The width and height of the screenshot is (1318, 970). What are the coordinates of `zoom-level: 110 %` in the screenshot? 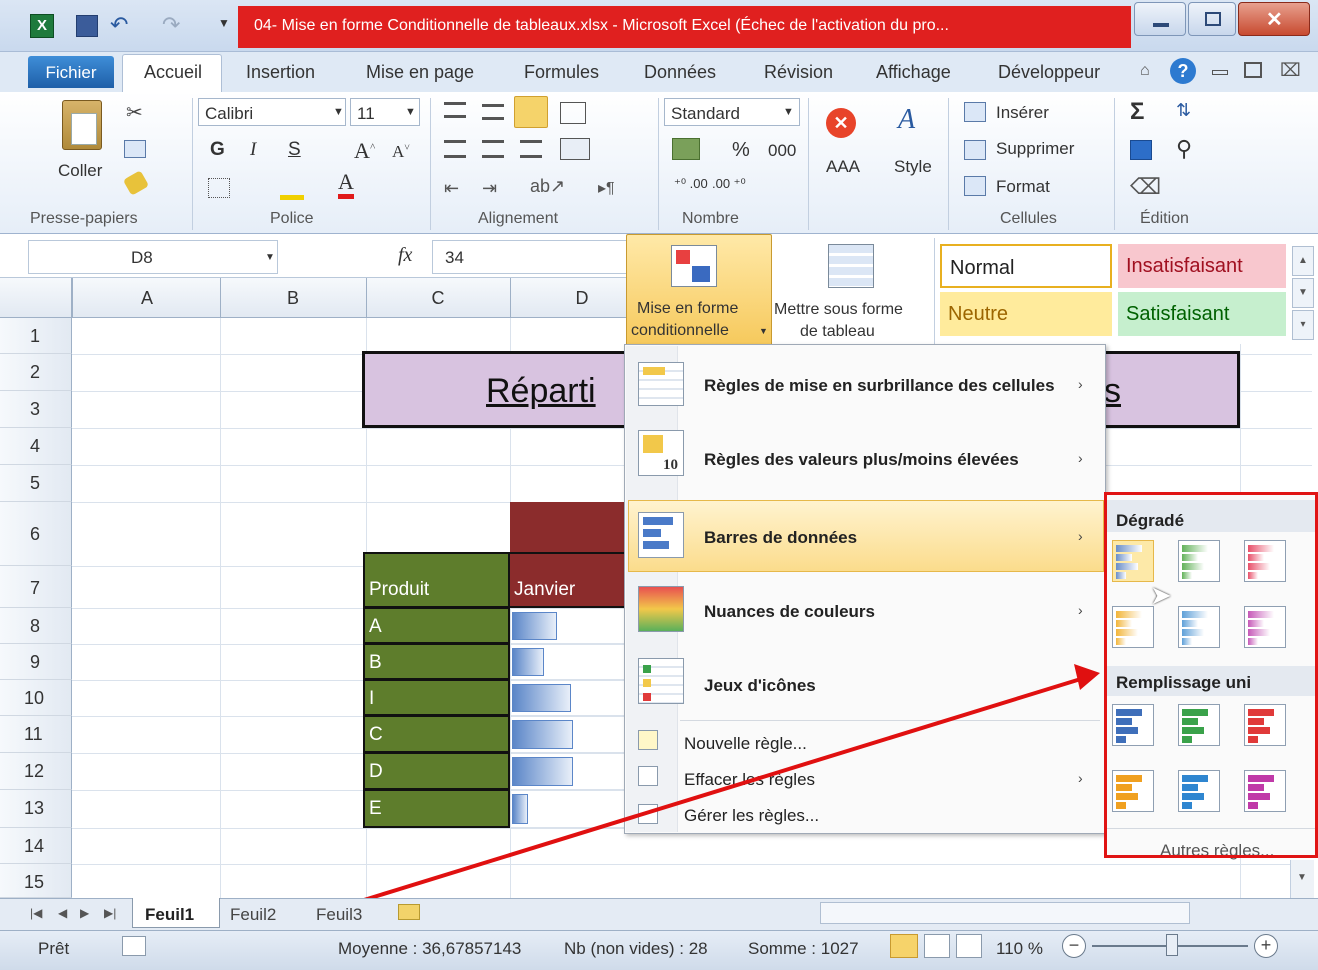 It's located at (1019, 948).